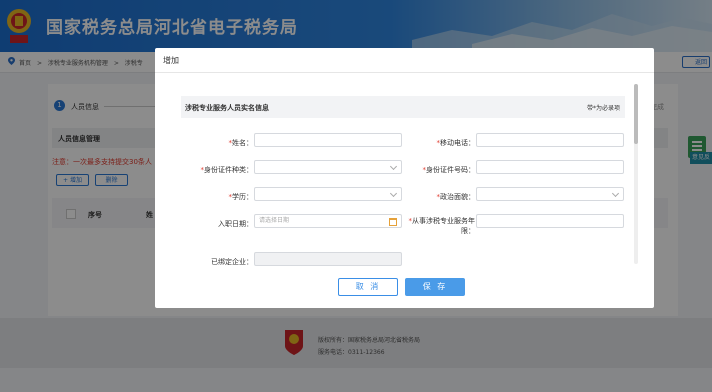  I want to click on years-label-line2: 限：, so click(468, 231).